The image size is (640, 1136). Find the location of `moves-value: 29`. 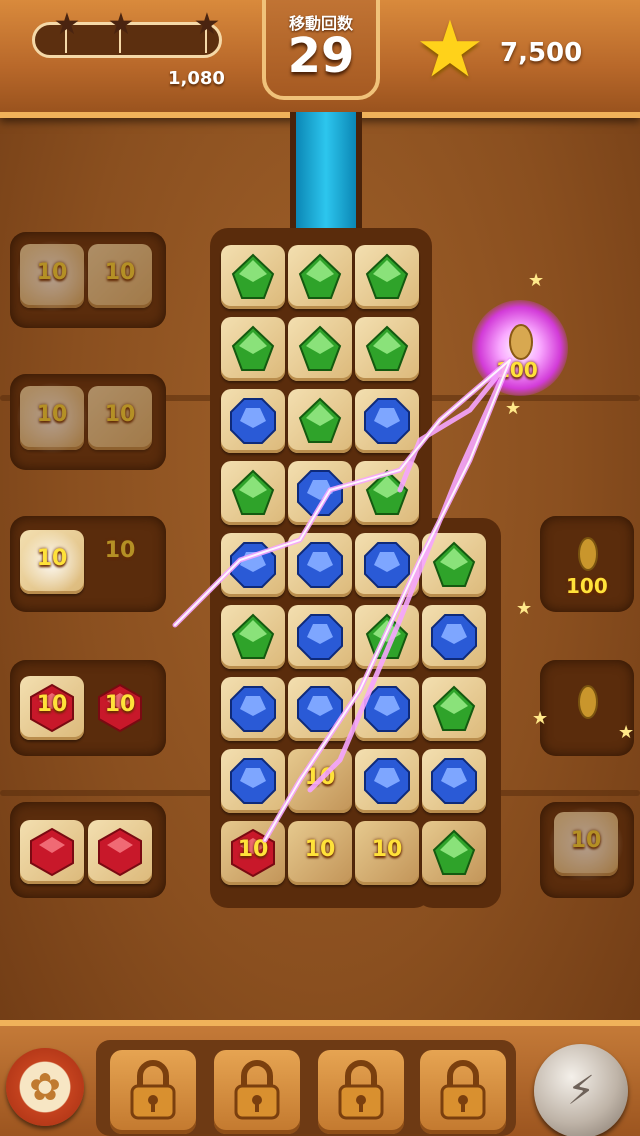

moves-value: 29 is located at coordinates (321, 56).